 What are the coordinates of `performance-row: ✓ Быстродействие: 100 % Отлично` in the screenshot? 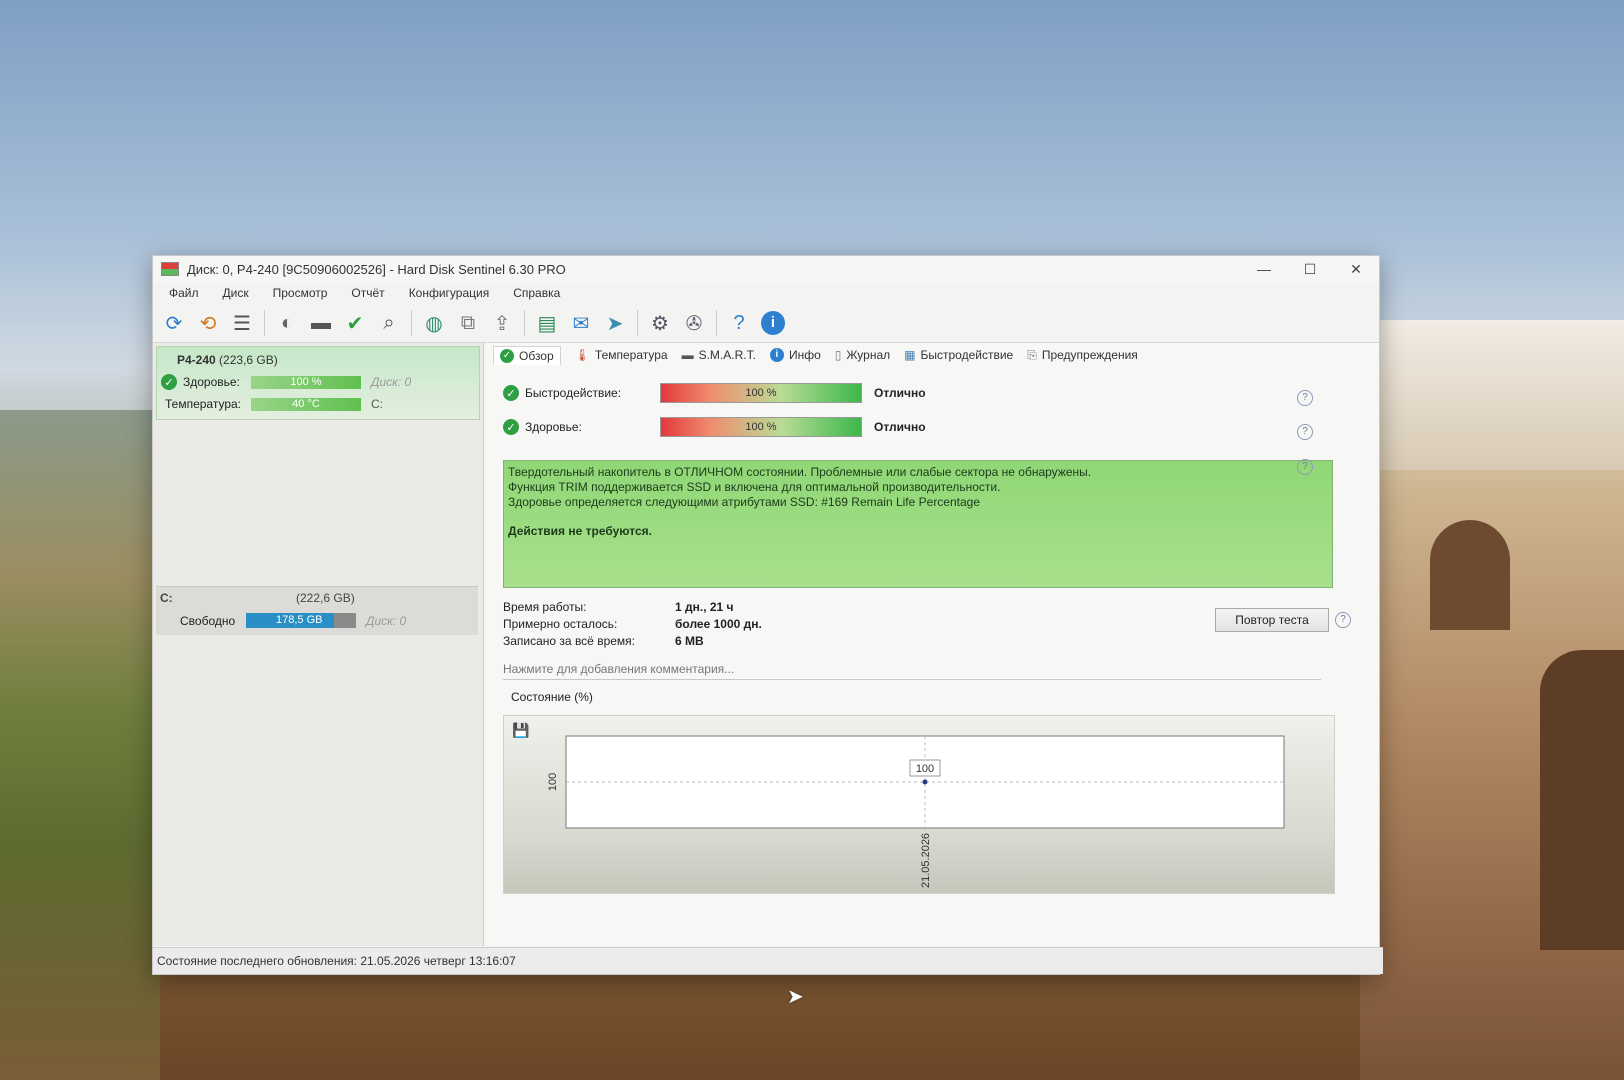 It's located at (714, 393).